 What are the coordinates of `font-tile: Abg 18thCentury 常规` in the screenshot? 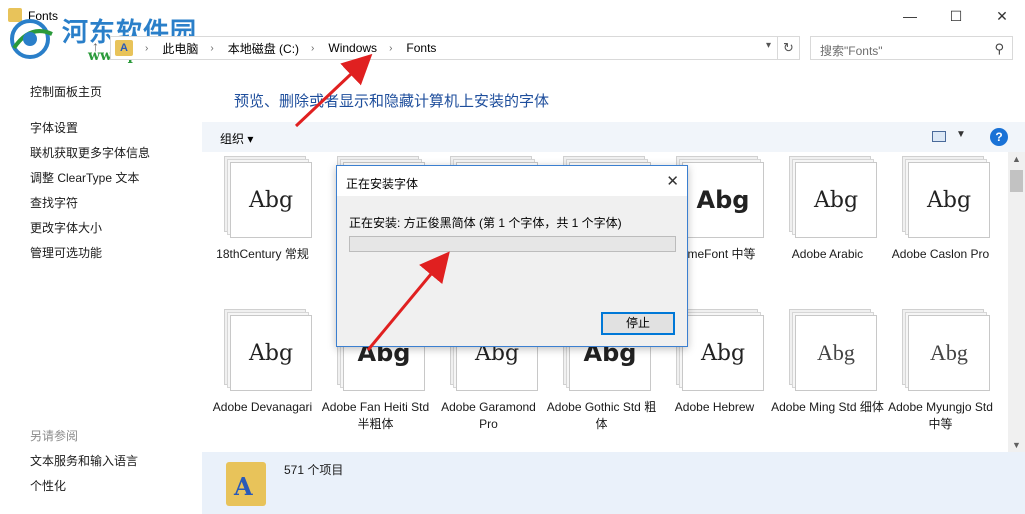 It's located at (262, 227).